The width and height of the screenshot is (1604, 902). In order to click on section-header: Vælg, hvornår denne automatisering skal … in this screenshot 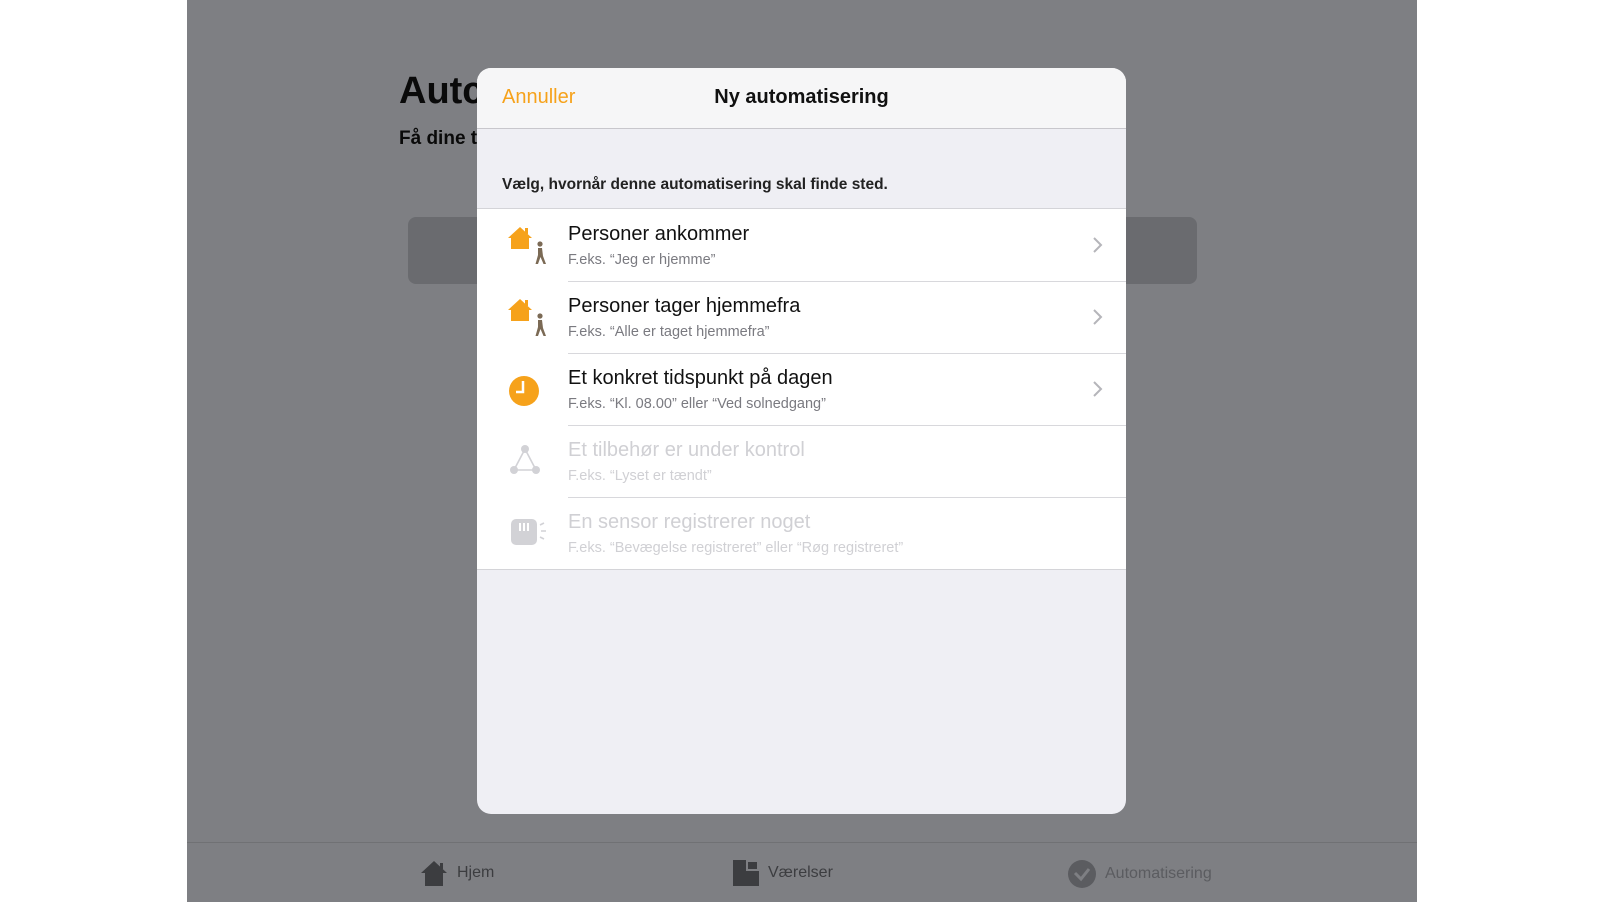, I will do `click(695, 184)`.